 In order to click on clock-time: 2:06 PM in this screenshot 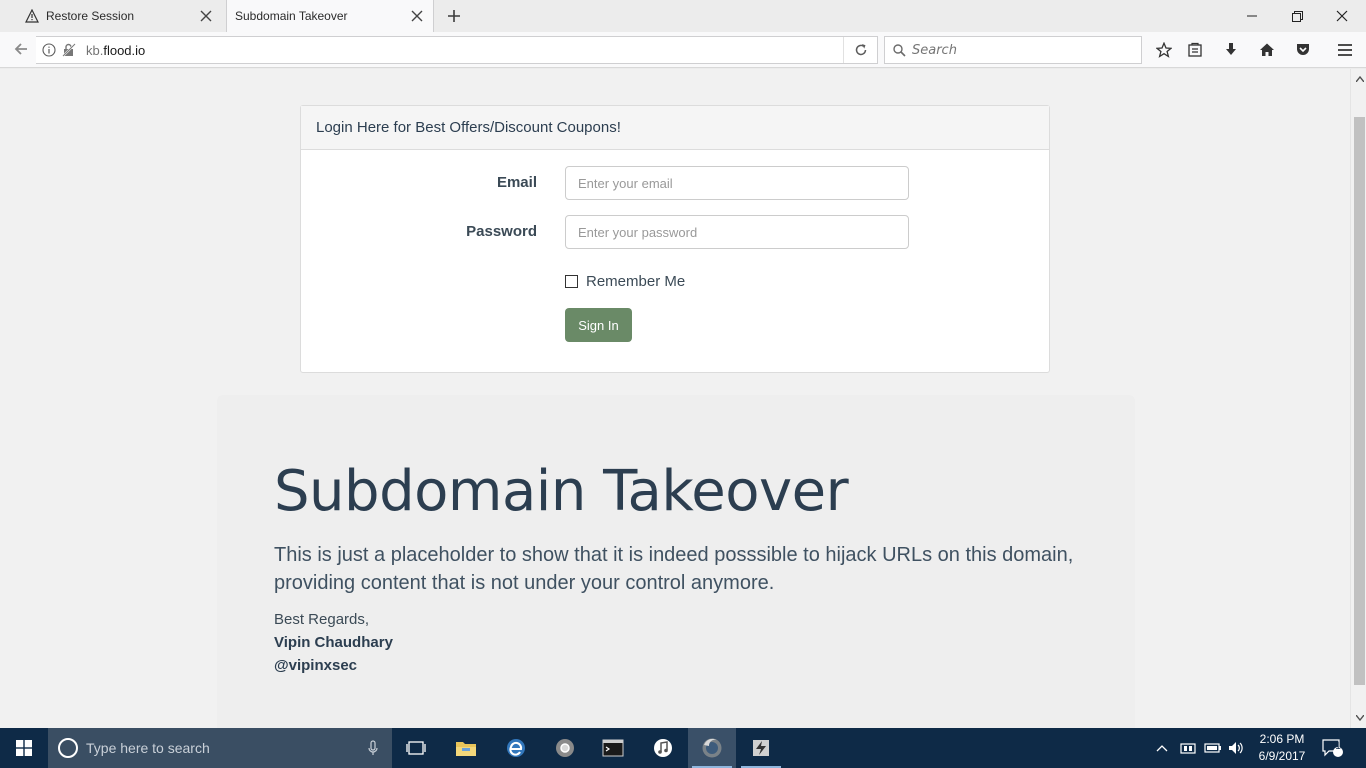, I will do `click(1282, 739)`.